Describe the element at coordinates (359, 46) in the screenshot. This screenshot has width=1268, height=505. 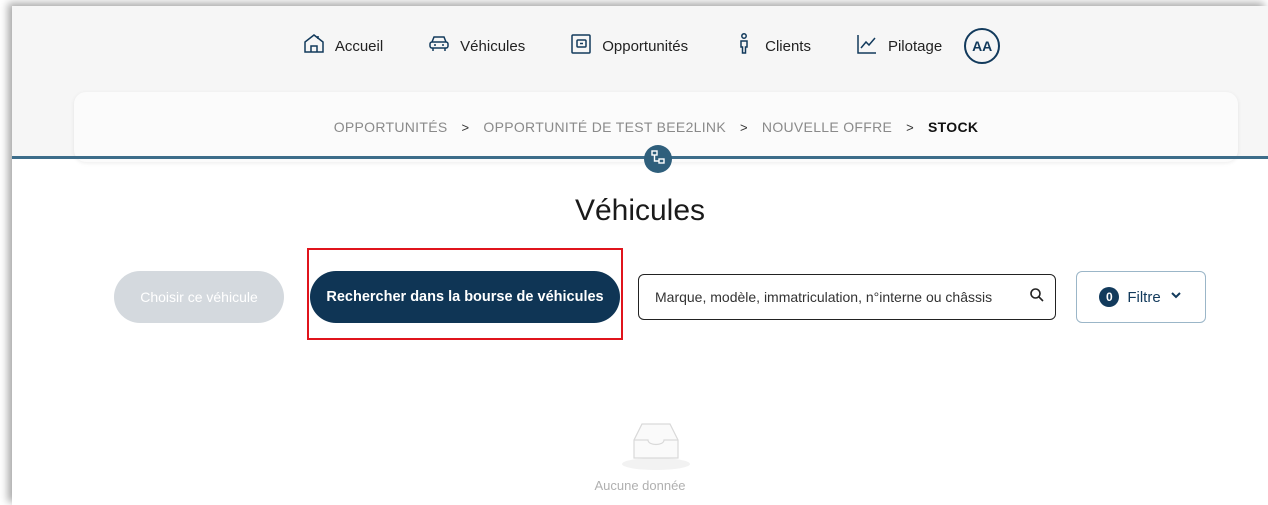
I see `nav-label: Accueil` at that location.